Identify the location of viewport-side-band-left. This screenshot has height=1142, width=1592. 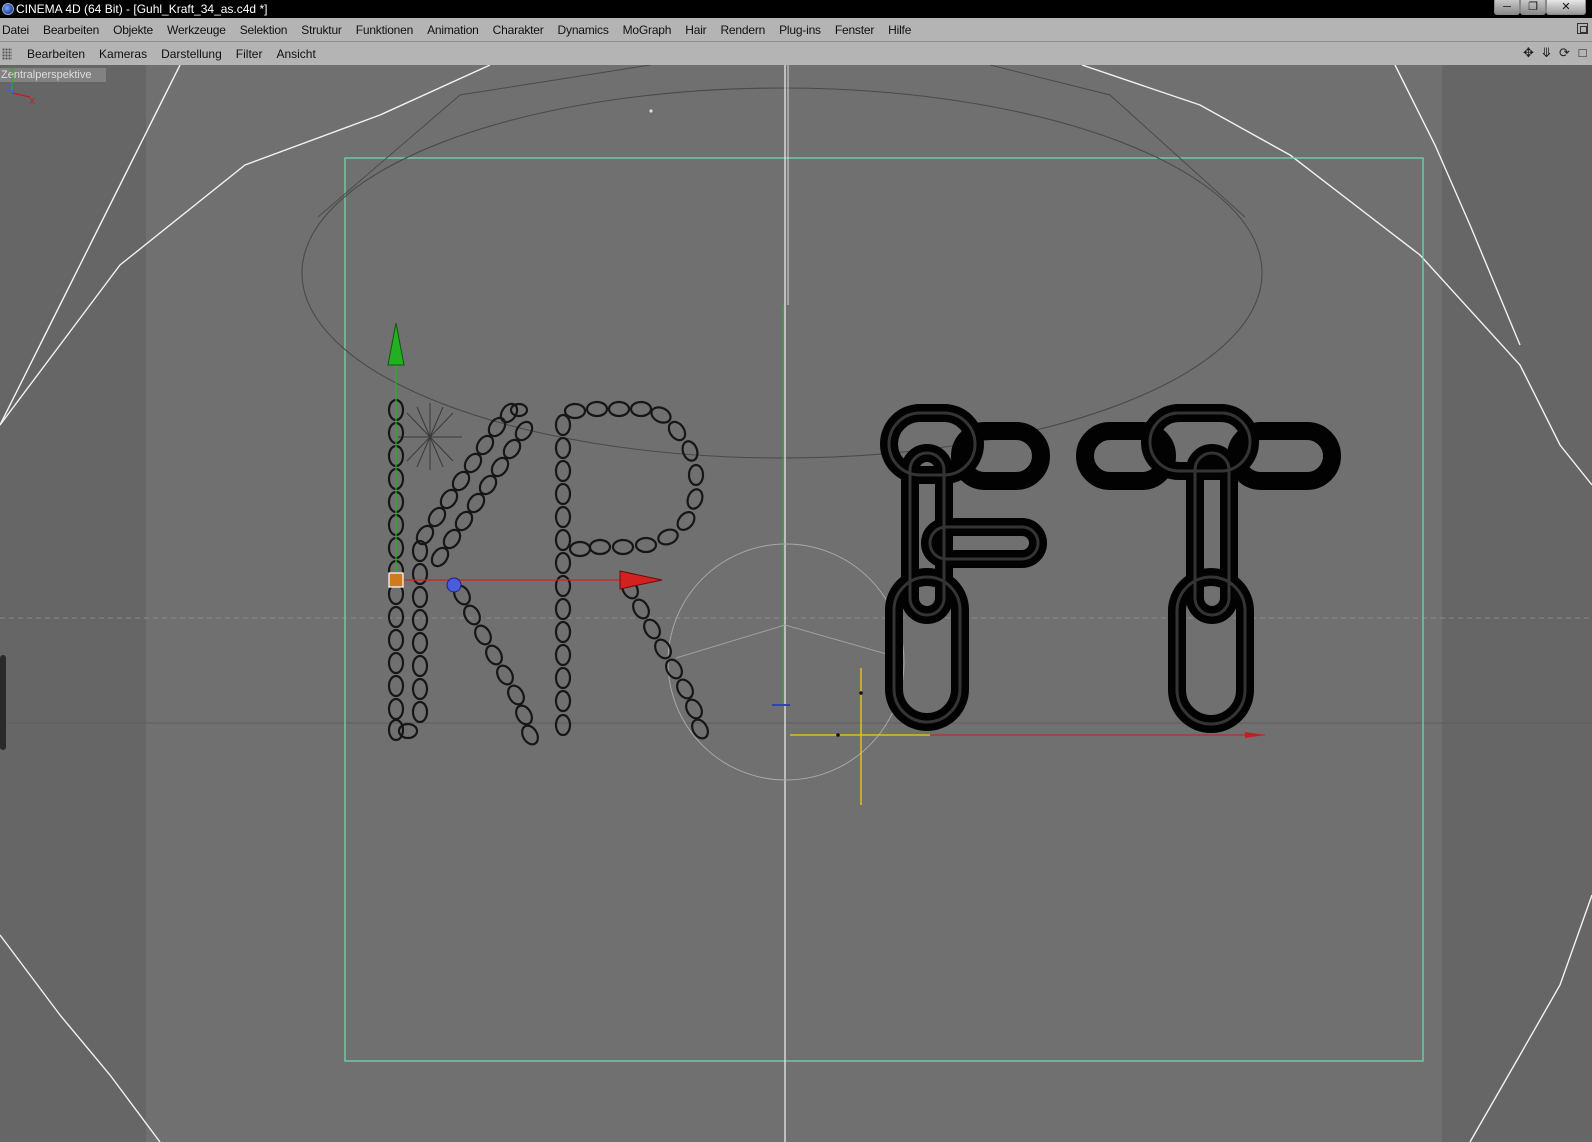
(73, 603).